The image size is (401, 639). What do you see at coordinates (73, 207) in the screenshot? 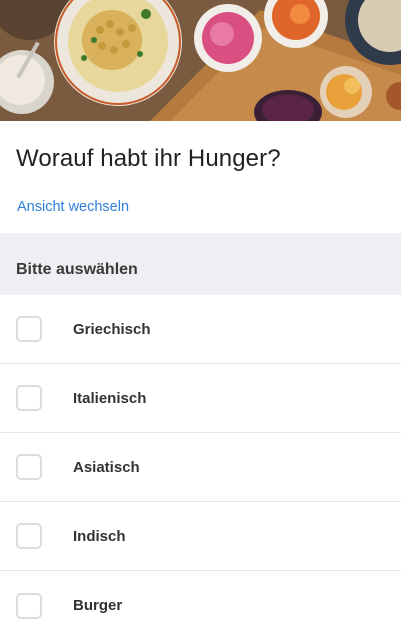
I see `switch-view-link: Ansicht wechseln` at bounding box center [73, 207].